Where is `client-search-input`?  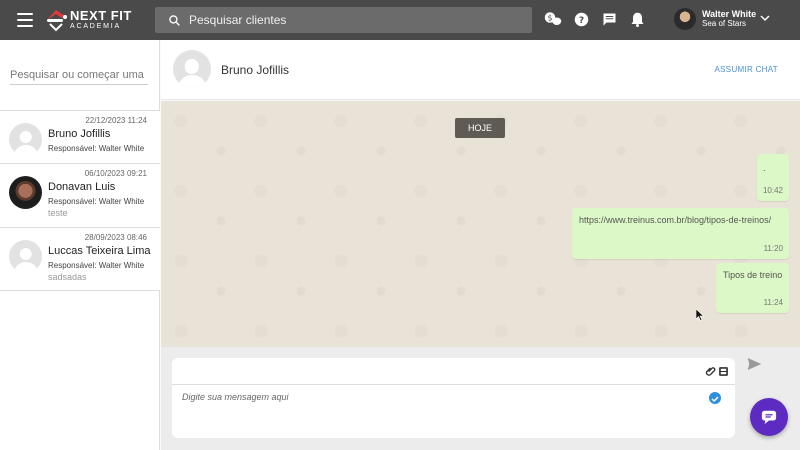
client-search-input is located at coordinates (339, 20).